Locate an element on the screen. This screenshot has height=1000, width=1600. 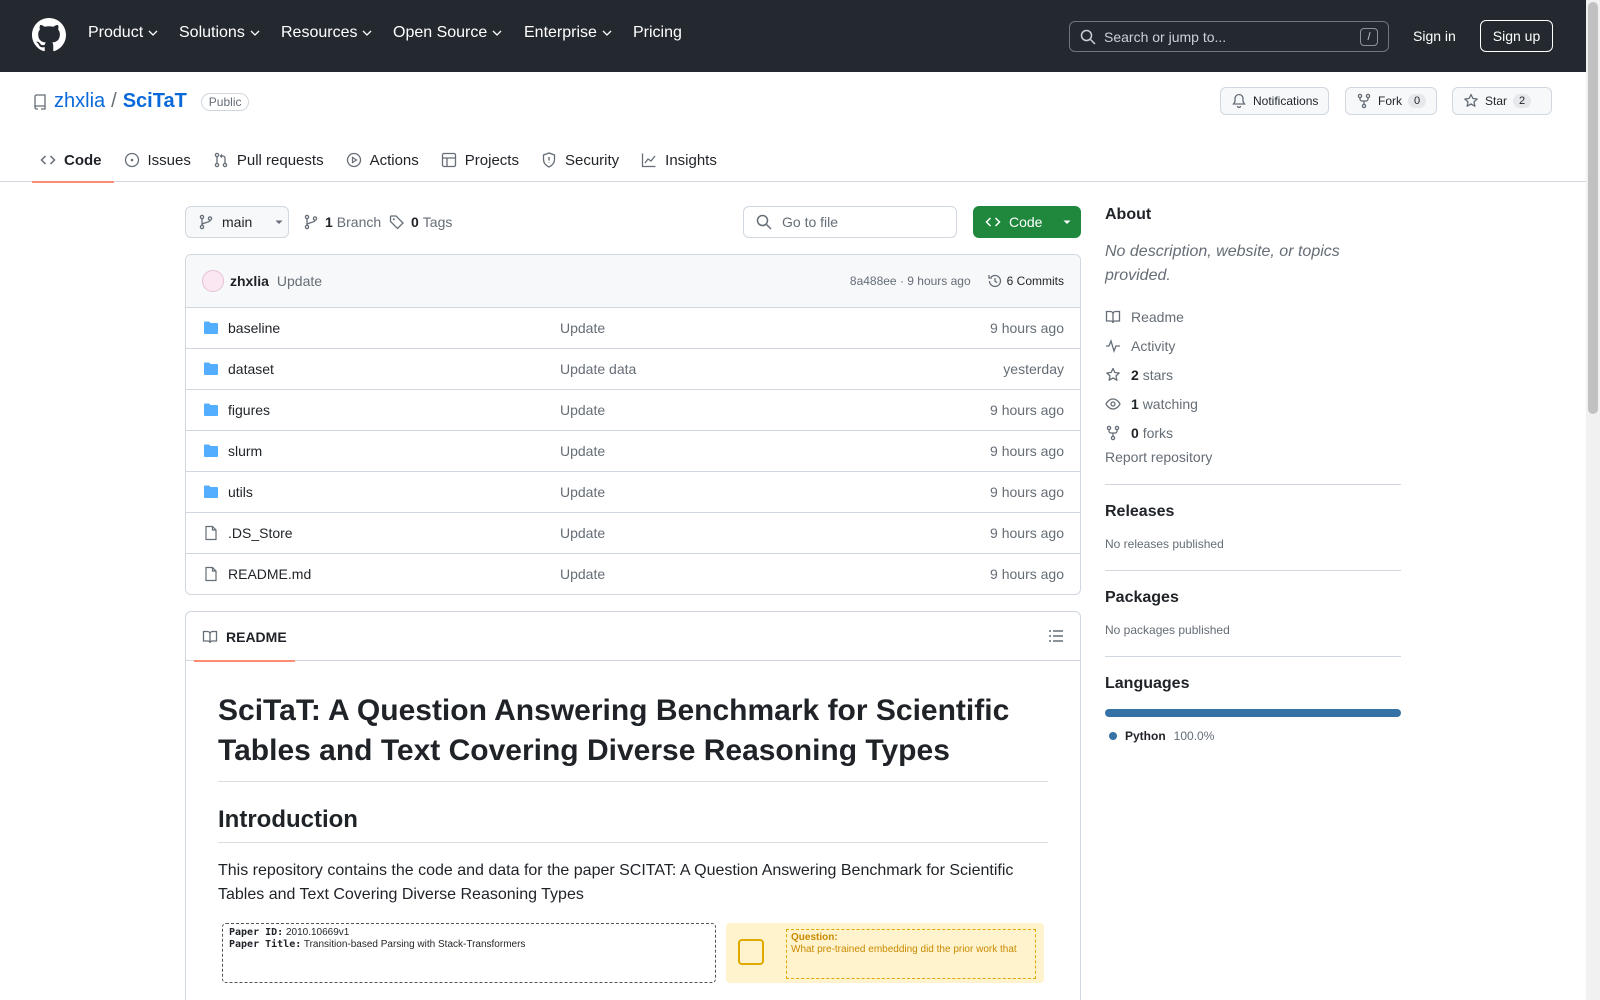
table-row: baseline Update 9 hours ago is located at coordinates (633, 328).